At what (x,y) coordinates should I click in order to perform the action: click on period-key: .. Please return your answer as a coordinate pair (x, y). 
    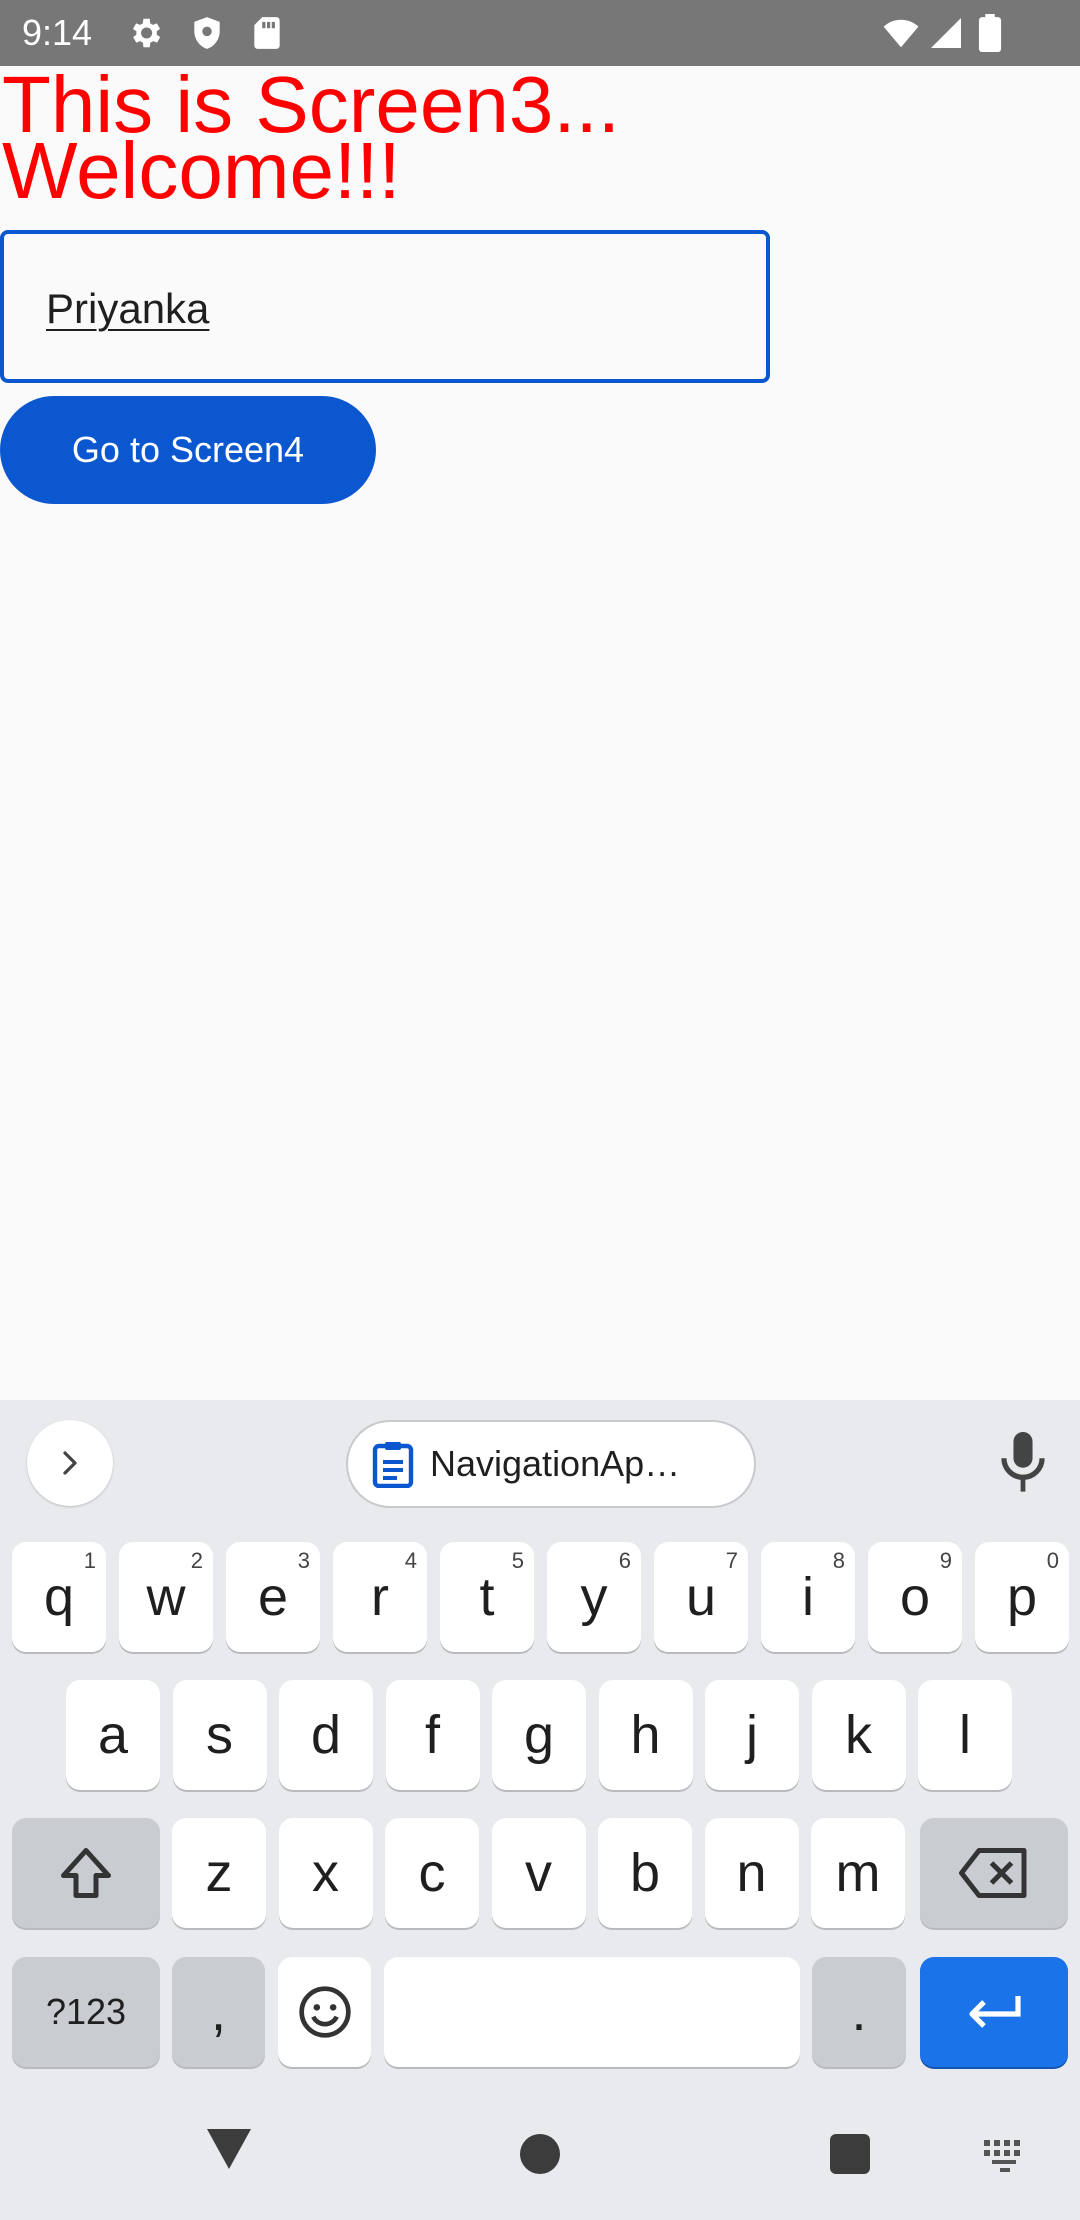
    Looking at the image, I should click on (859, 2012).